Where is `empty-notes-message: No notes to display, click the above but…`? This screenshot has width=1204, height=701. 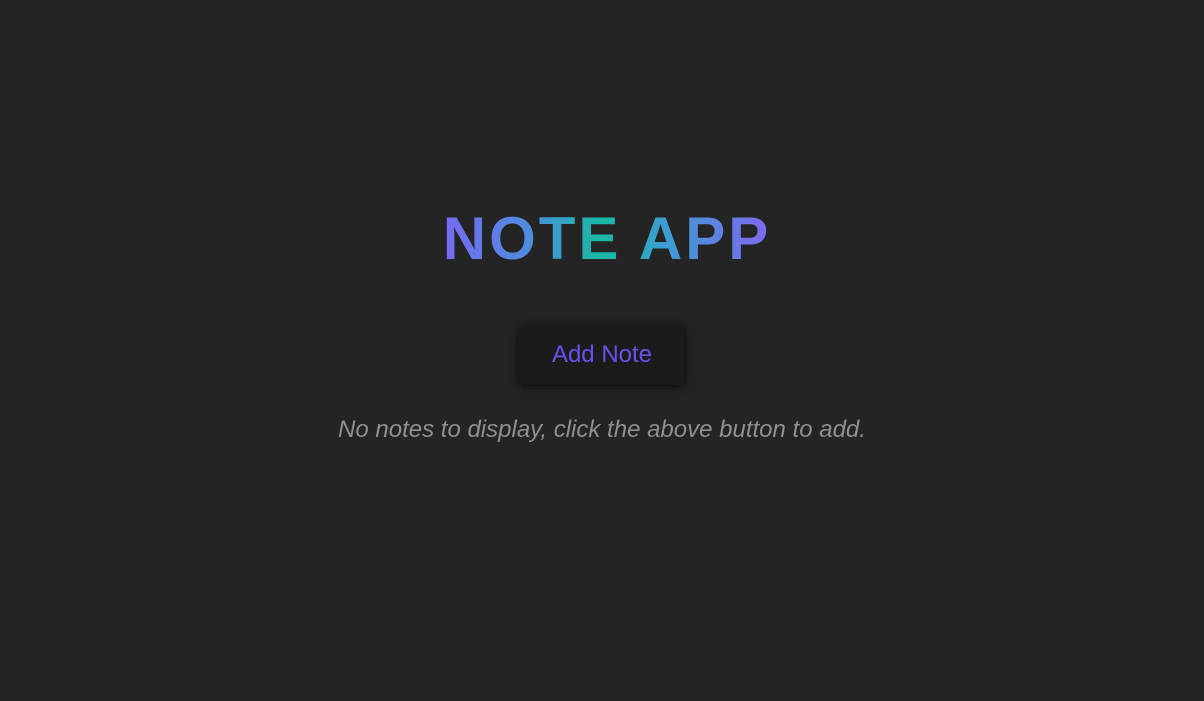 empty-notes-message: No notes to display, click the above but… is located at coordinates (602, 429).